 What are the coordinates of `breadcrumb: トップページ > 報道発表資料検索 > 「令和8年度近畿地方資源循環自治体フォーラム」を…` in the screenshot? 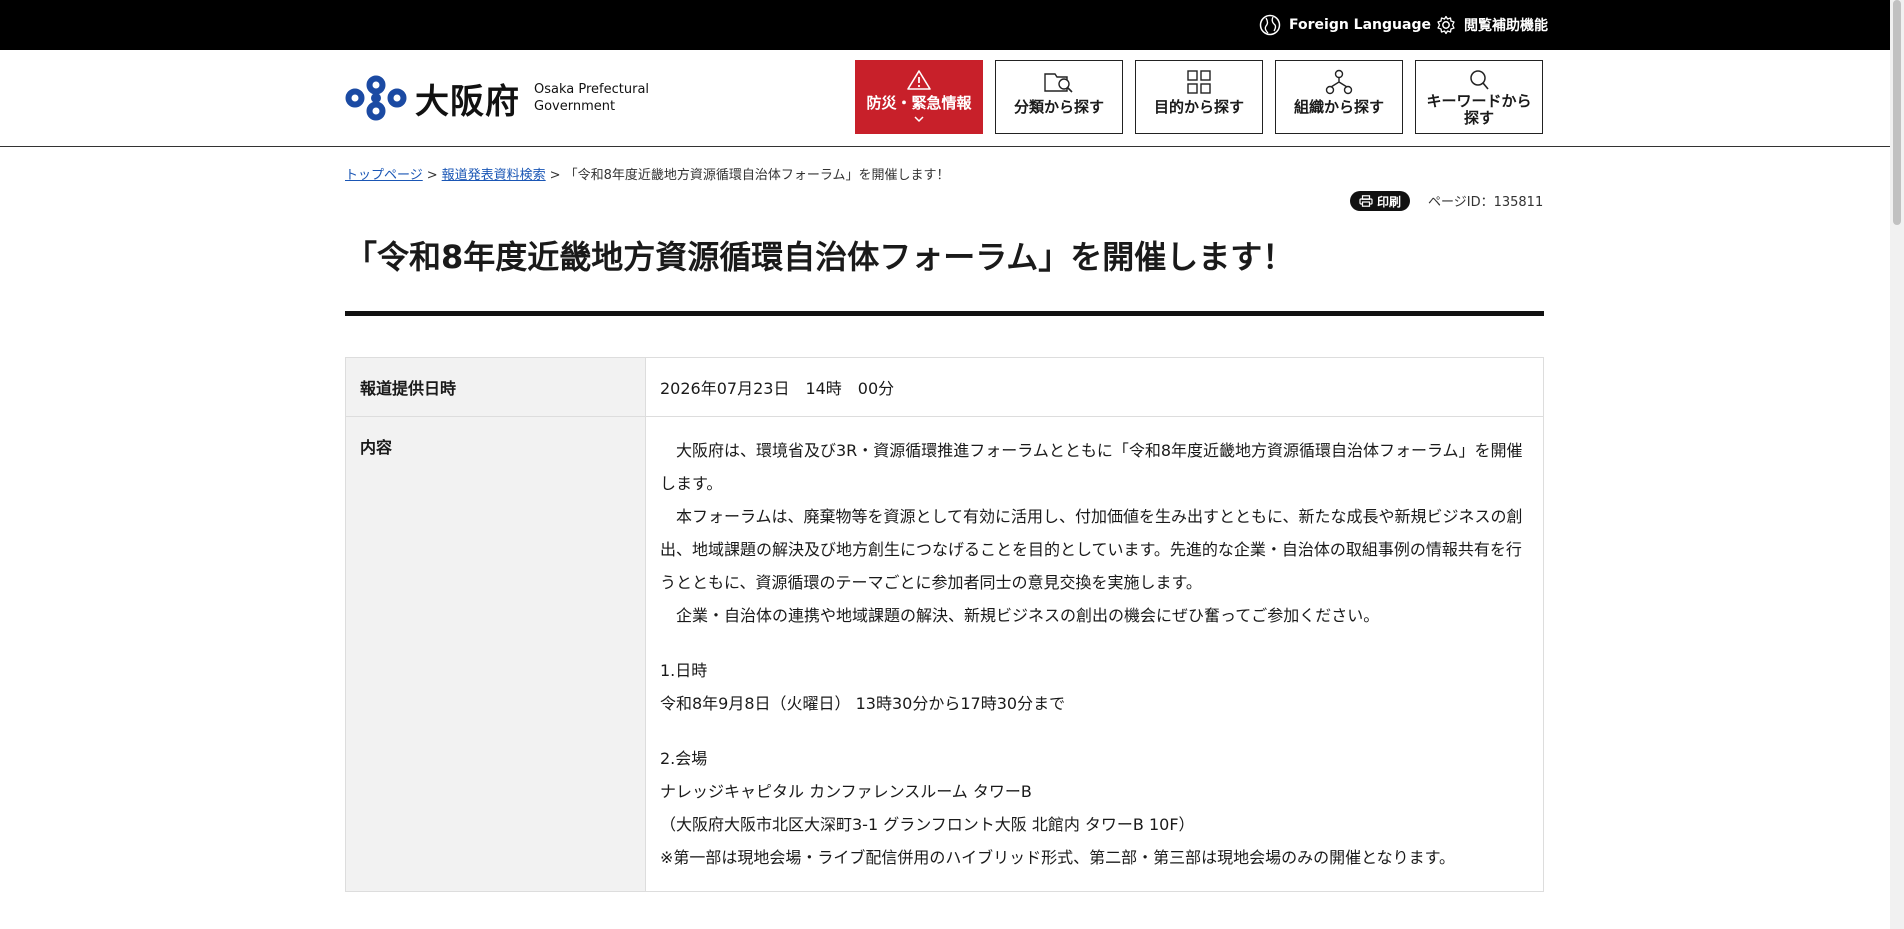 It's located at (647, 173).